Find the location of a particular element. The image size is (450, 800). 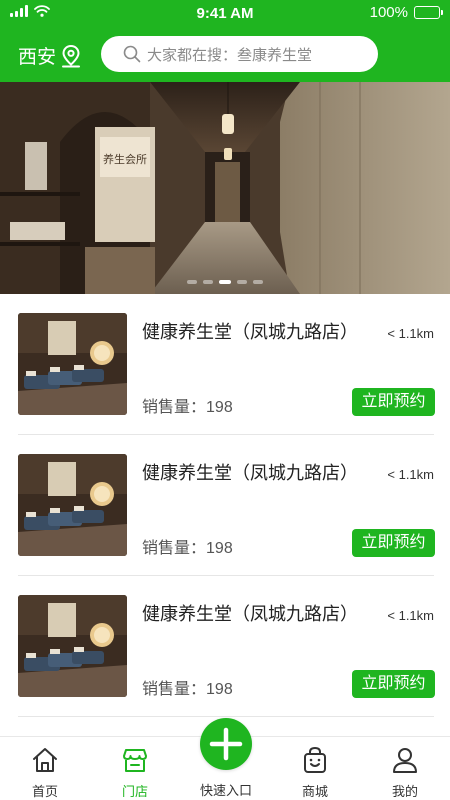

tab-mall-label: 商城 is located at coordinates (314, 791).